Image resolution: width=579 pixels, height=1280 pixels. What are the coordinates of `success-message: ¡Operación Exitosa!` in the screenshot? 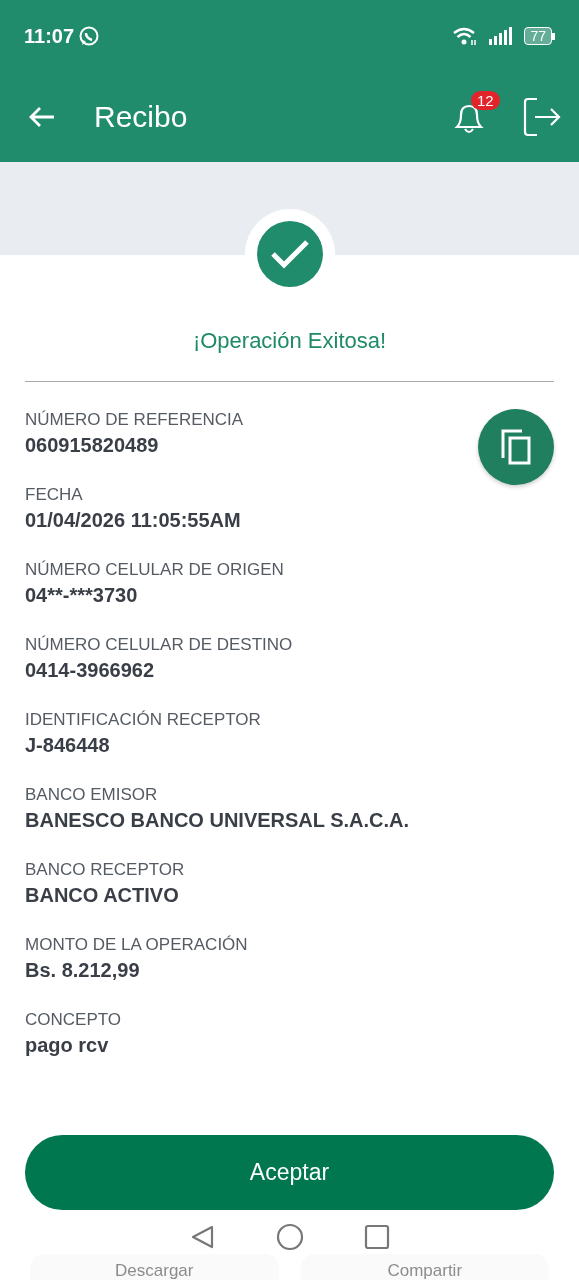 It's located at (289, 341).